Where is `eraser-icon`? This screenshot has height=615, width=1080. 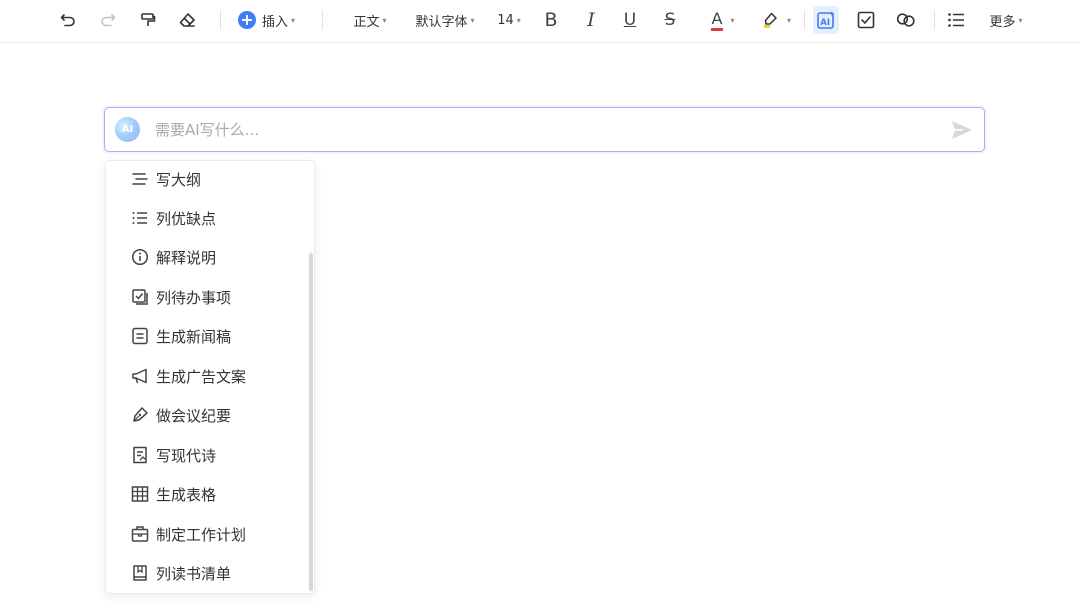 eraser-icon is located at coordinates (187, 20).